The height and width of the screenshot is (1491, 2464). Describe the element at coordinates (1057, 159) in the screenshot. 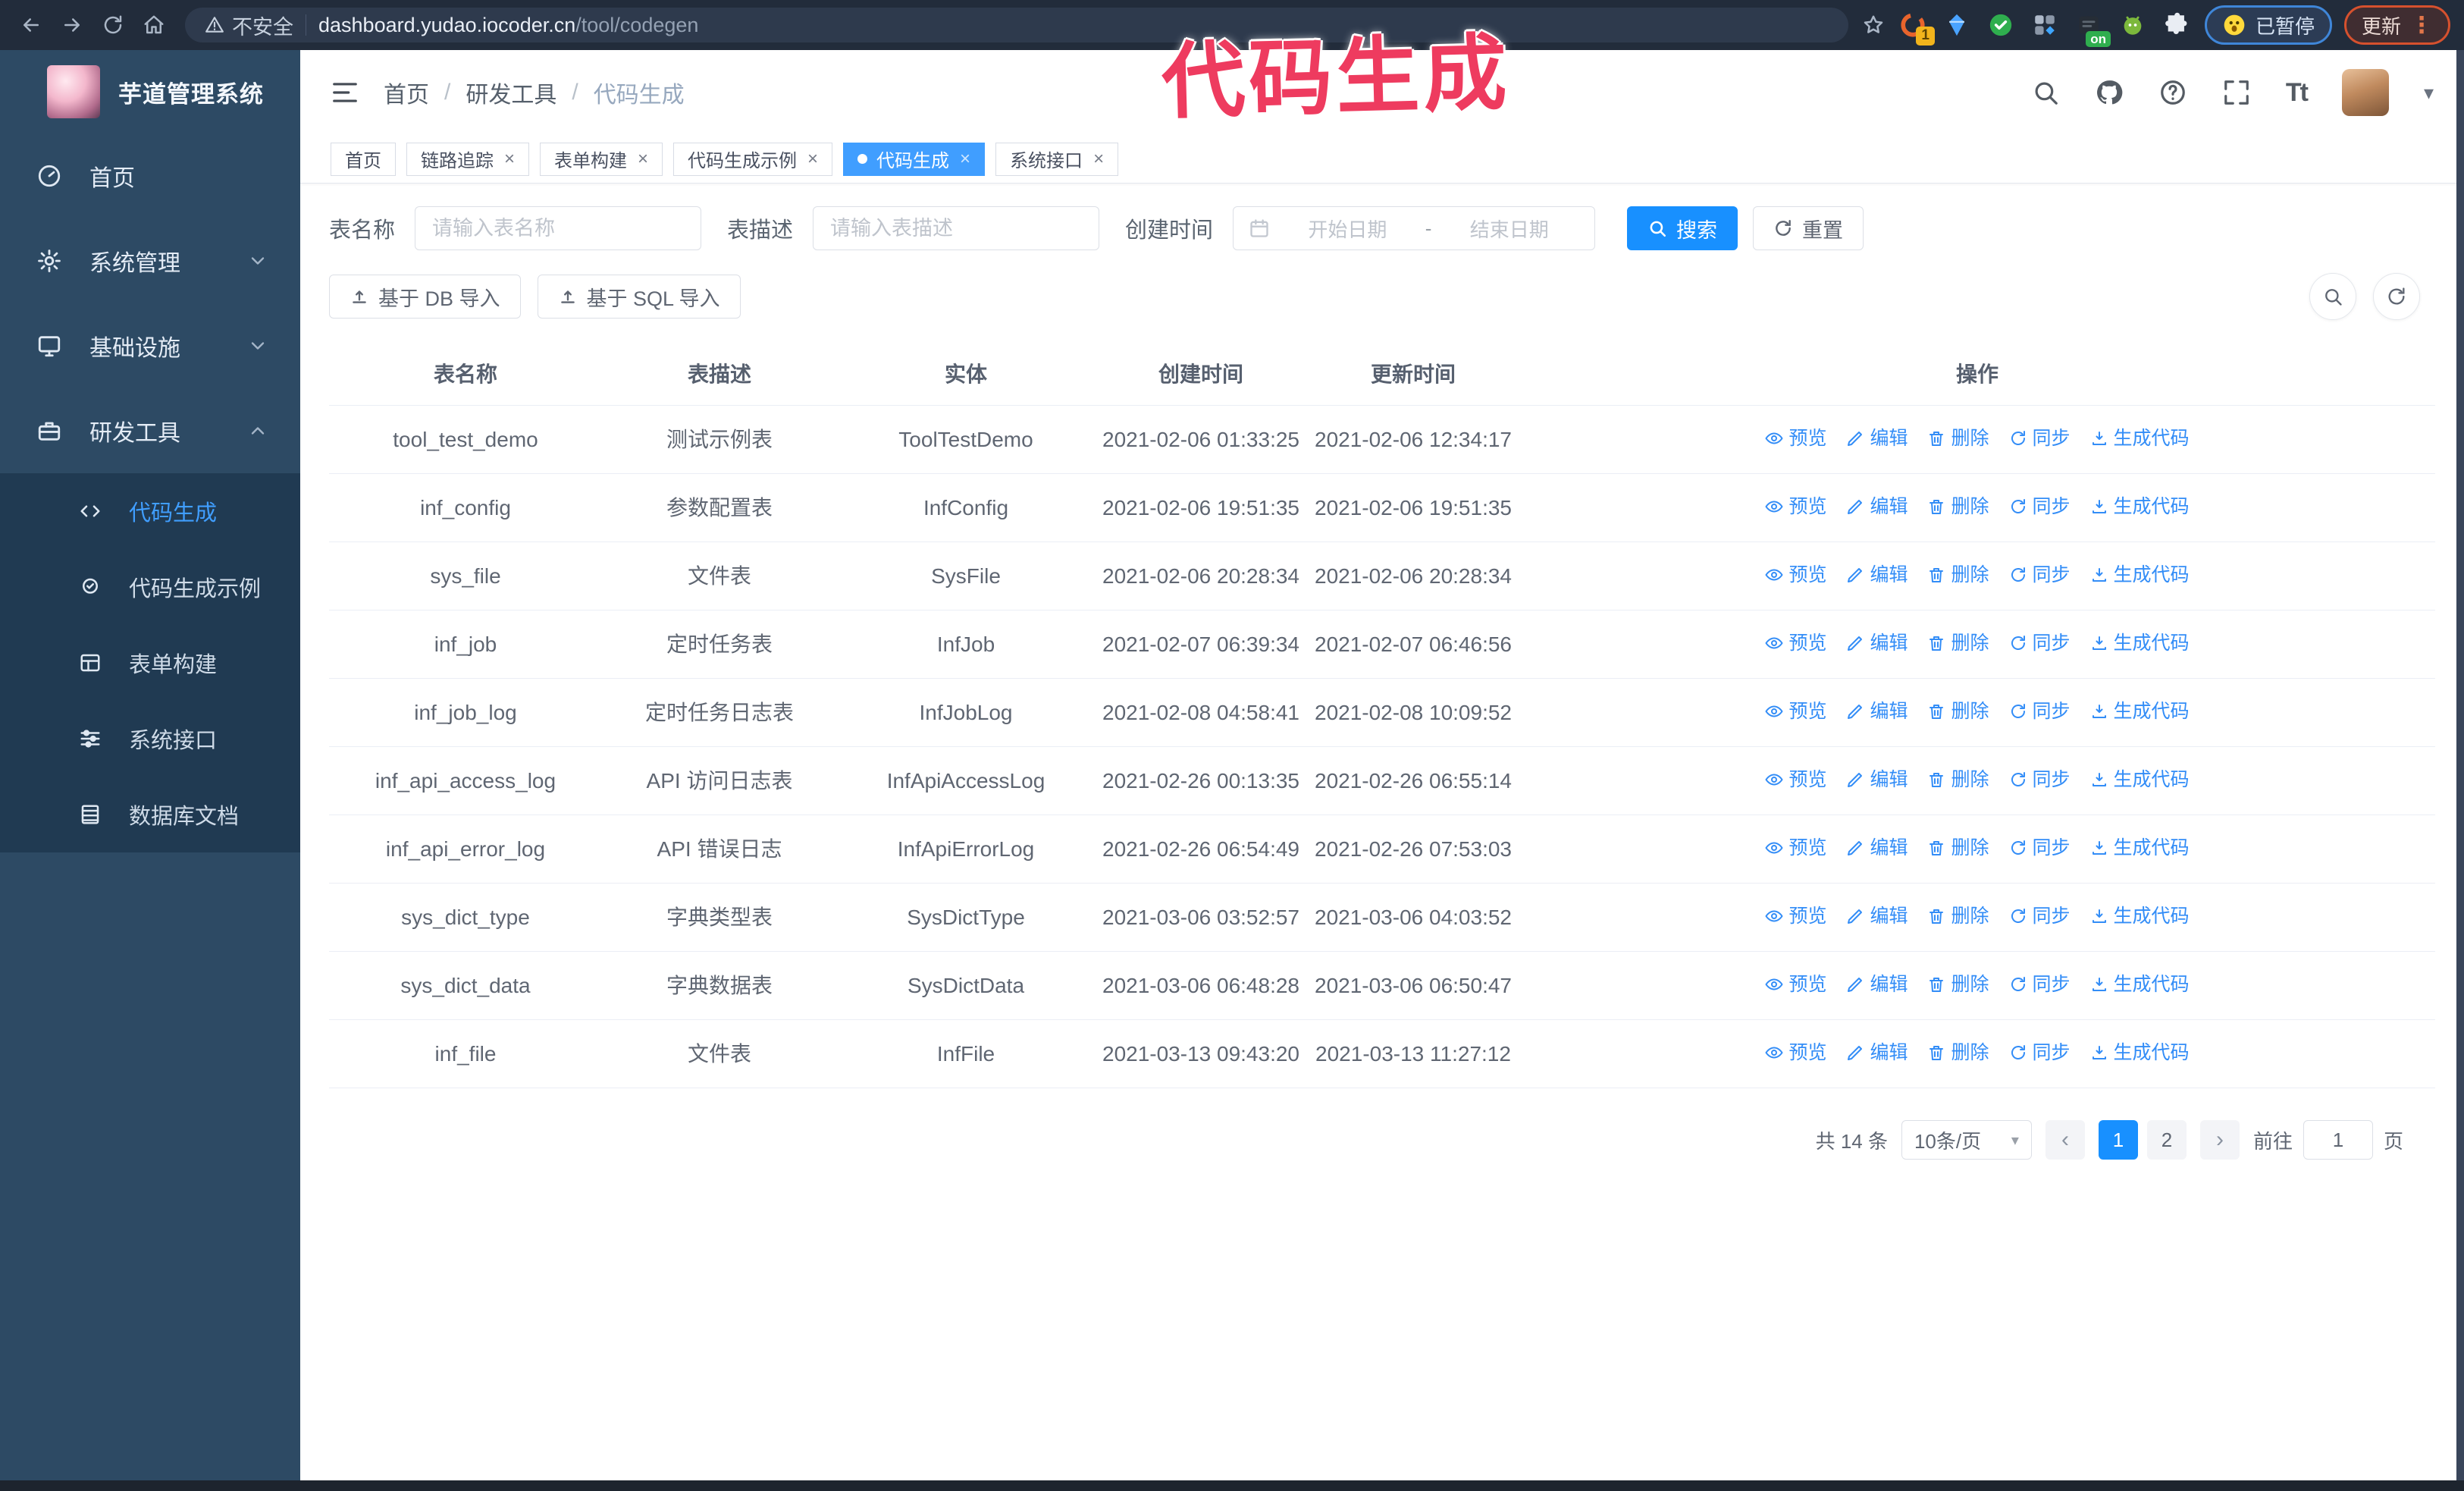

I see `tab-5: 系统接口 ×` at that location.